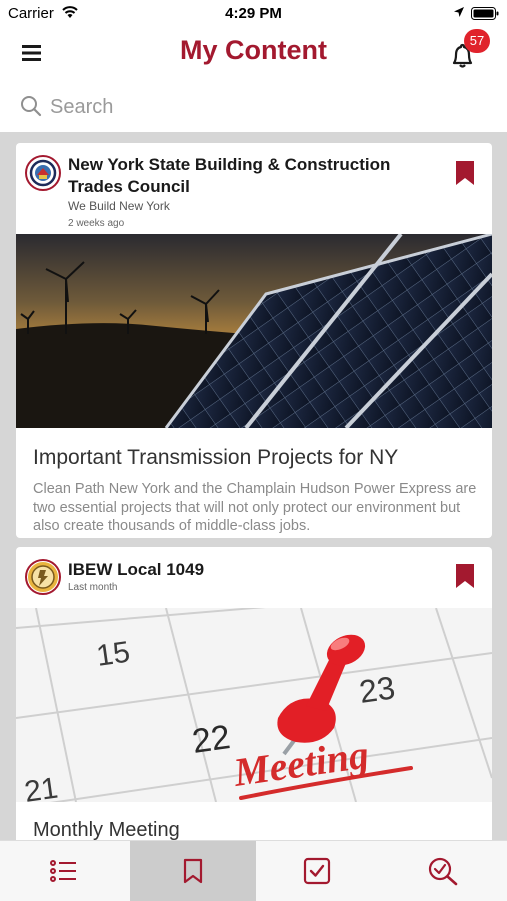 This screenshot has height=901, width=507. Describe the element at coordinates (31, 106) in the screenshot. I see `search-icon` at that location.